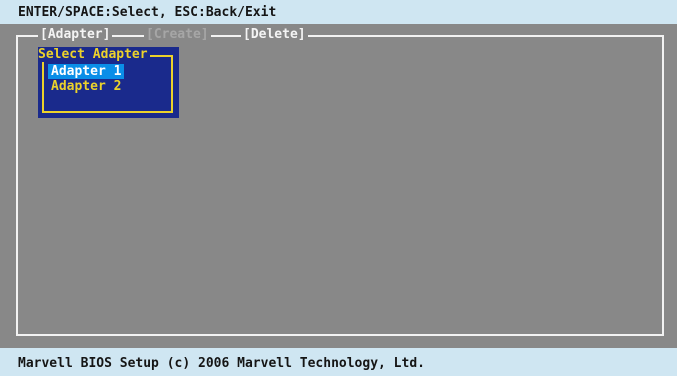  What do you see at coordinates (338, 12) in the screenshot?
I see `help-bar: ENTER/SPACE:Select, ESC:Back/Exit` at bounding box center [338, 12].